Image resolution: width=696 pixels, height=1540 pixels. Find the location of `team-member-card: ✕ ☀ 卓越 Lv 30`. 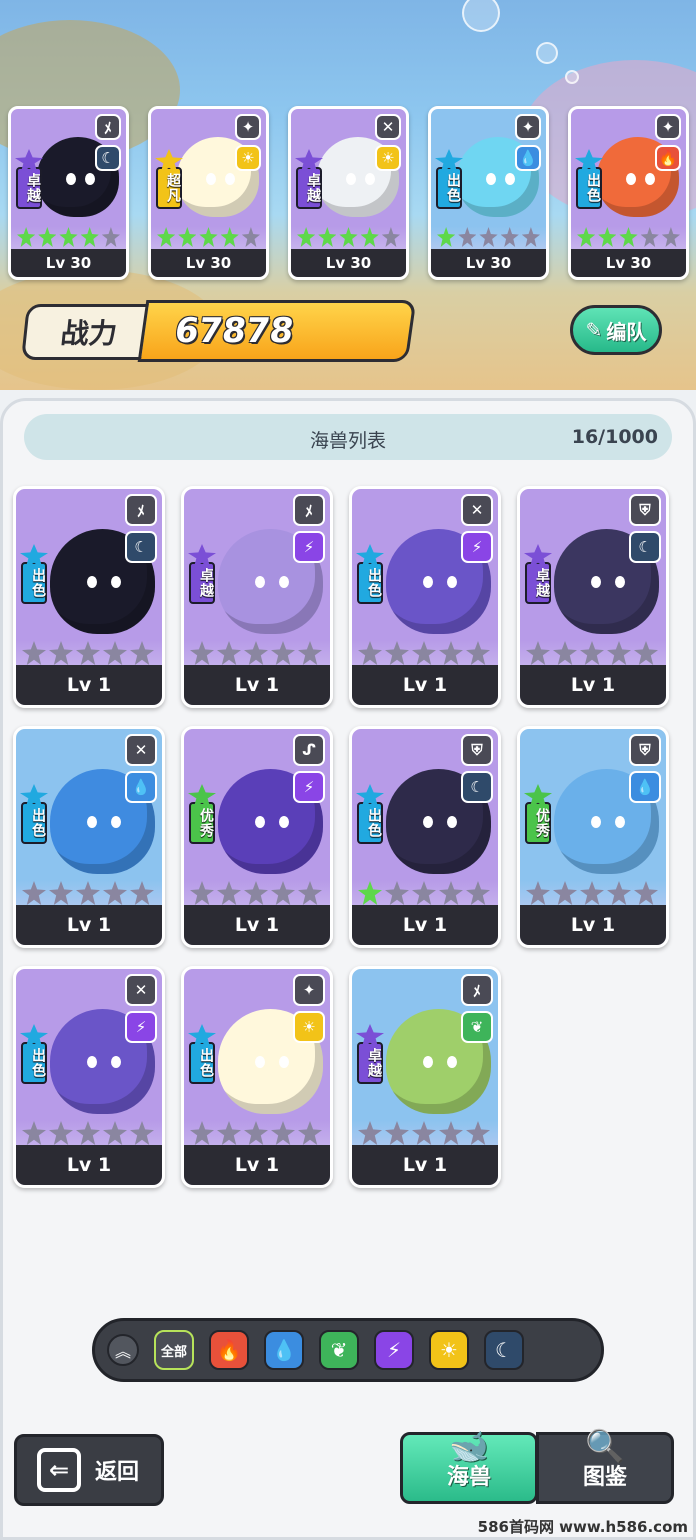

team-member-card: ✕ ☀ 卓越 Lv 30 is located at coordinates (348, 193).